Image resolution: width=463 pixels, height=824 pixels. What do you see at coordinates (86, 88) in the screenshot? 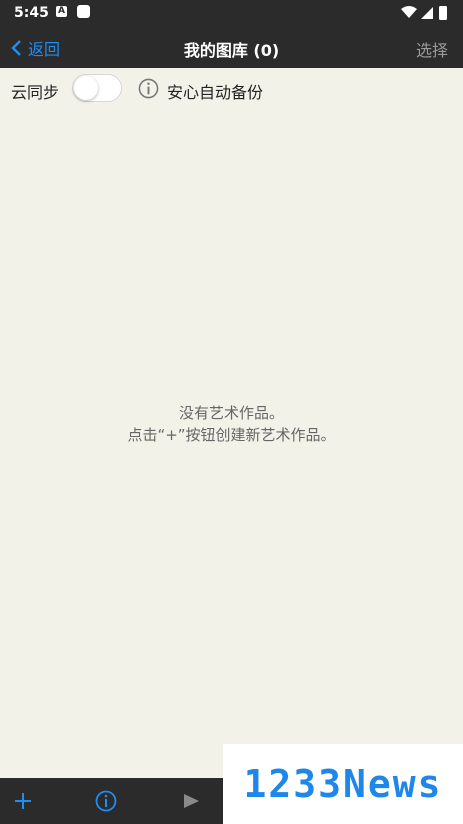
I see `toggle-knob` at bounding box center [86, 88].